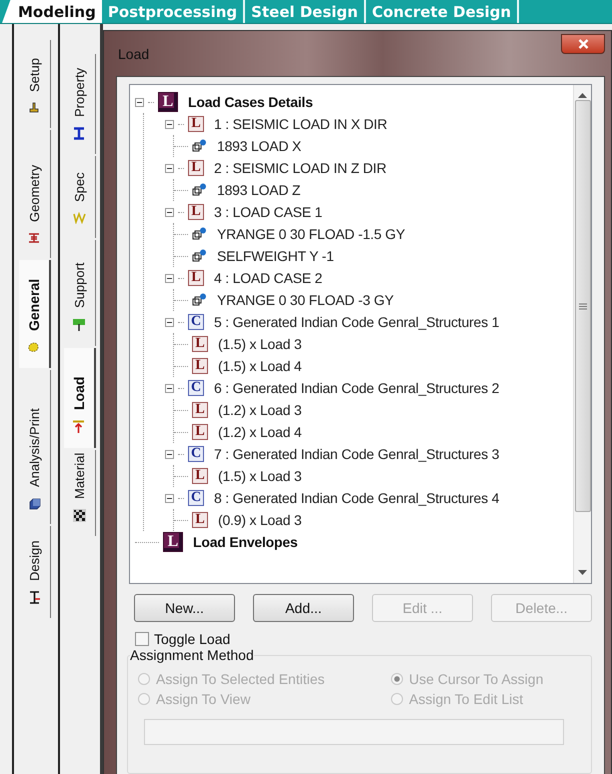 The image size is (612, 774). Describe the element at coordinates (34, 108) in the screenshot. I see `hammer-icon` at that location.